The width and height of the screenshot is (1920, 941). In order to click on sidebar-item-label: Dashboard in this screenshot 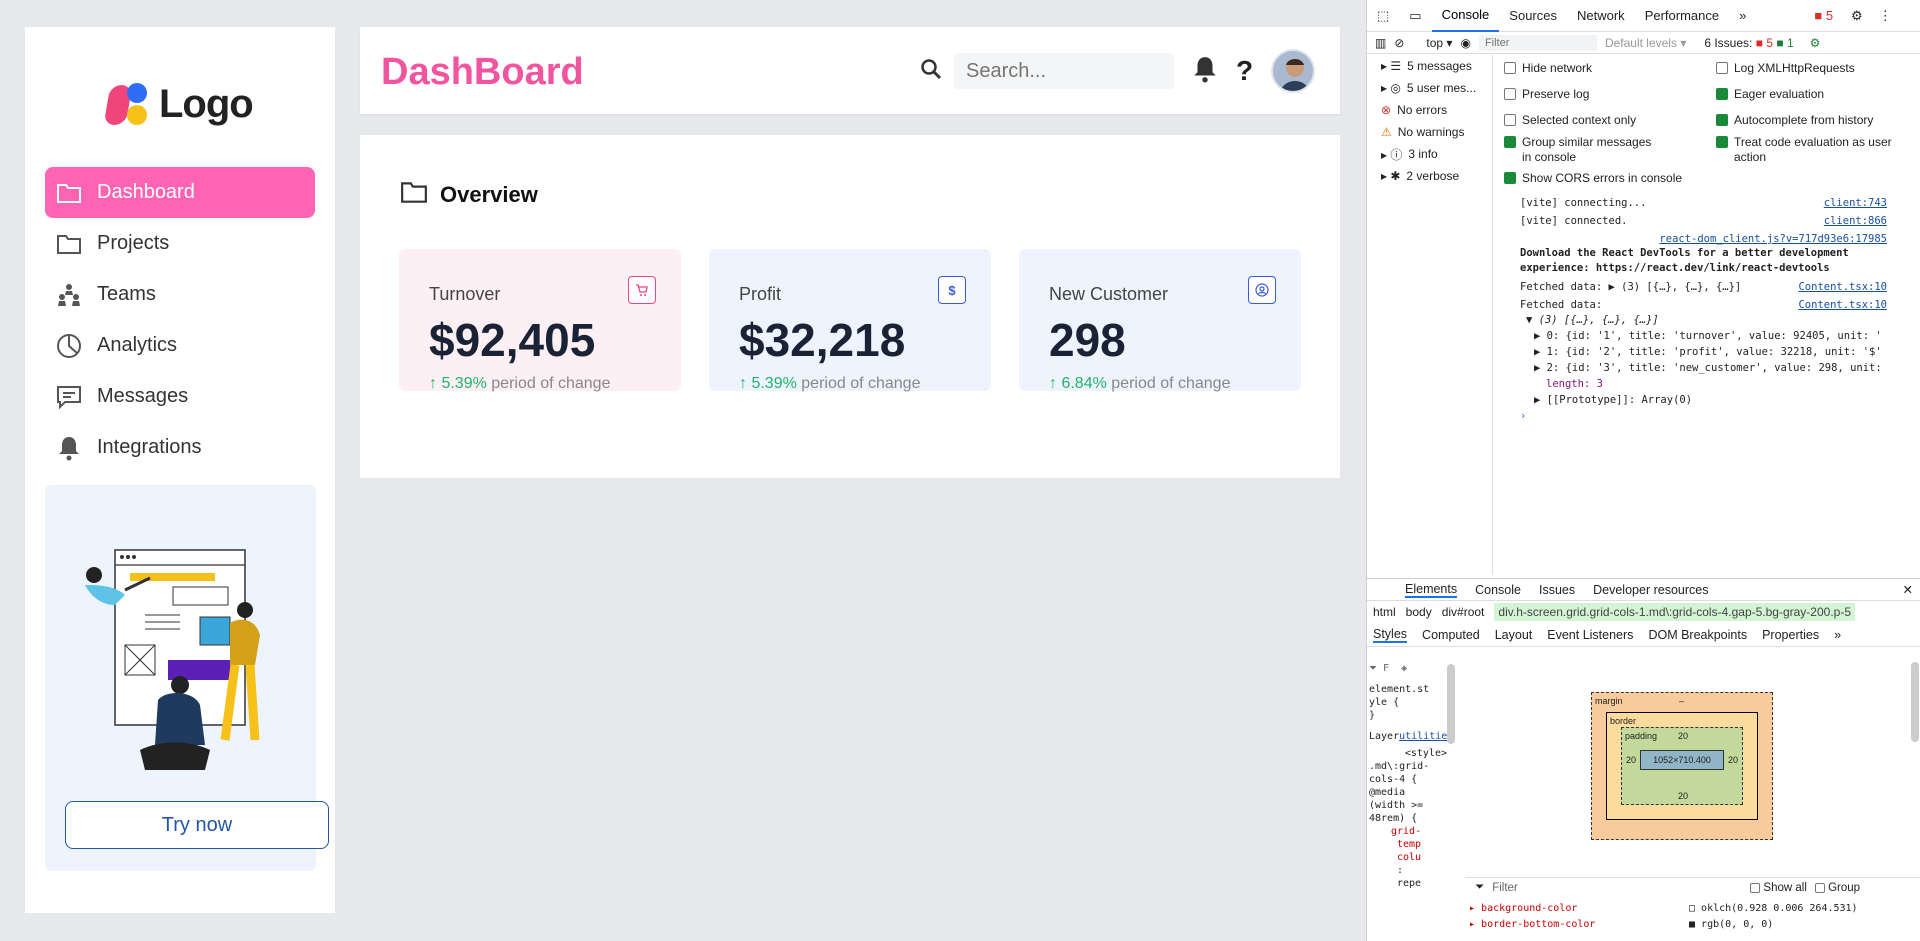, I will do `click(146, 192)`.